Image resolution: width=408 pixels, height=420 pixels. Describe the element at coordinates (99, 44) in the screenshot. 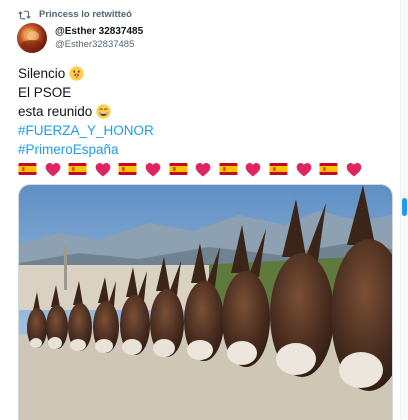

I see `user-handle: @Esther32837485` at that location.